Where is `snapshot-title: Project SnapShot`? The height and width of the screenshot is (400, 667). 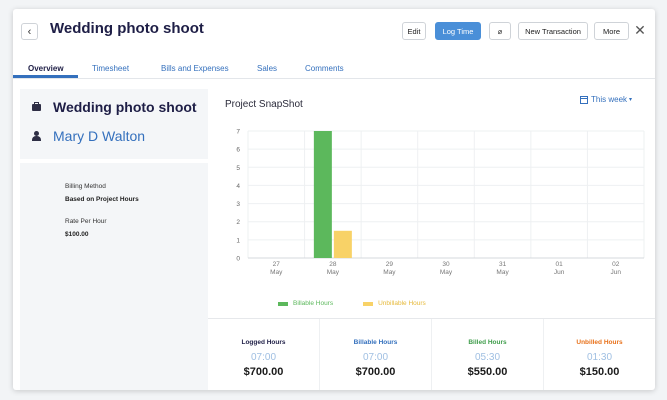 snapshot-title: Project SnapShot is located at coordinates (264, 104).